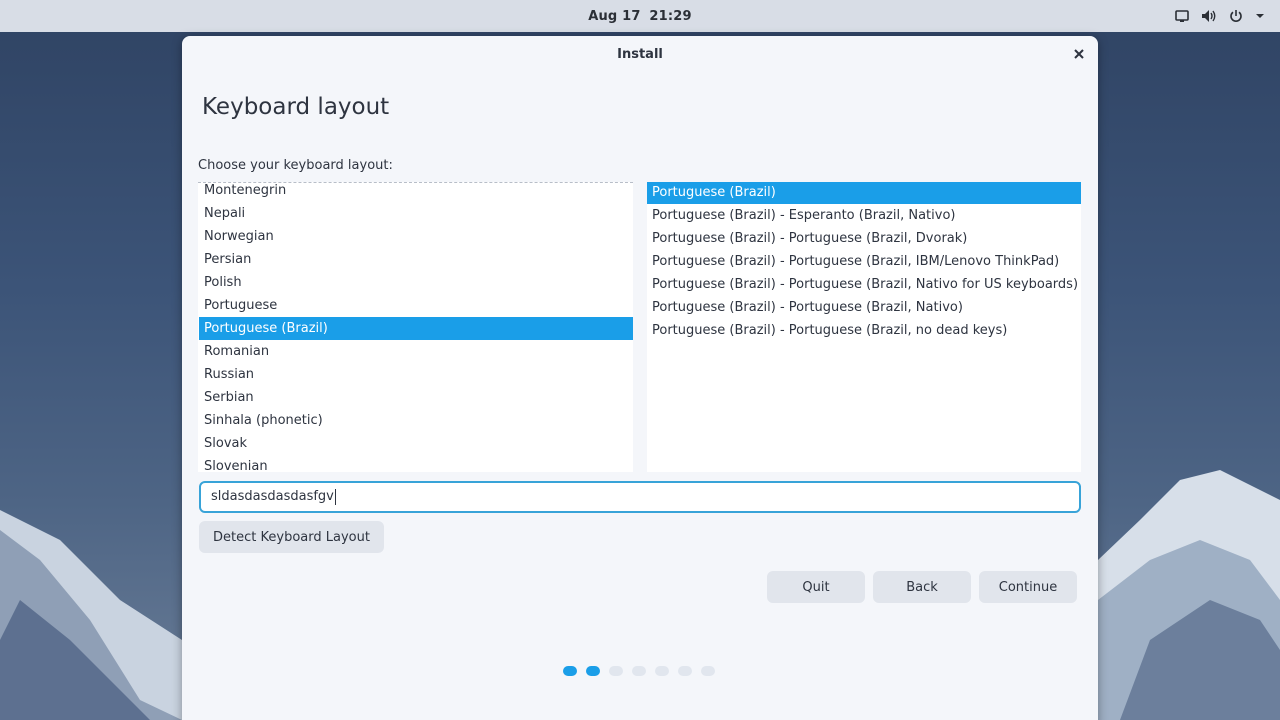 The height and width of the screenshot is (720, 1280). What do you see at coordinates (416, 420) in the screenshot?
I see `layout-list-item: Sinhala (phonetic)` at bounding box center [416, 420].